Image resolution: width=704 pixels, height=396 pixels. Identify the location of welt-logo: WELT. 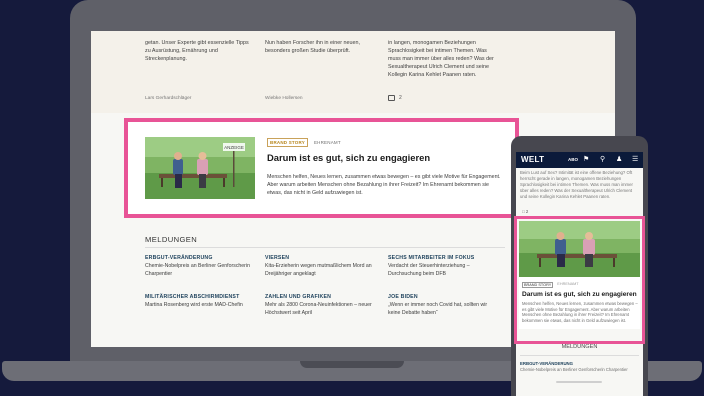
(532, 159).